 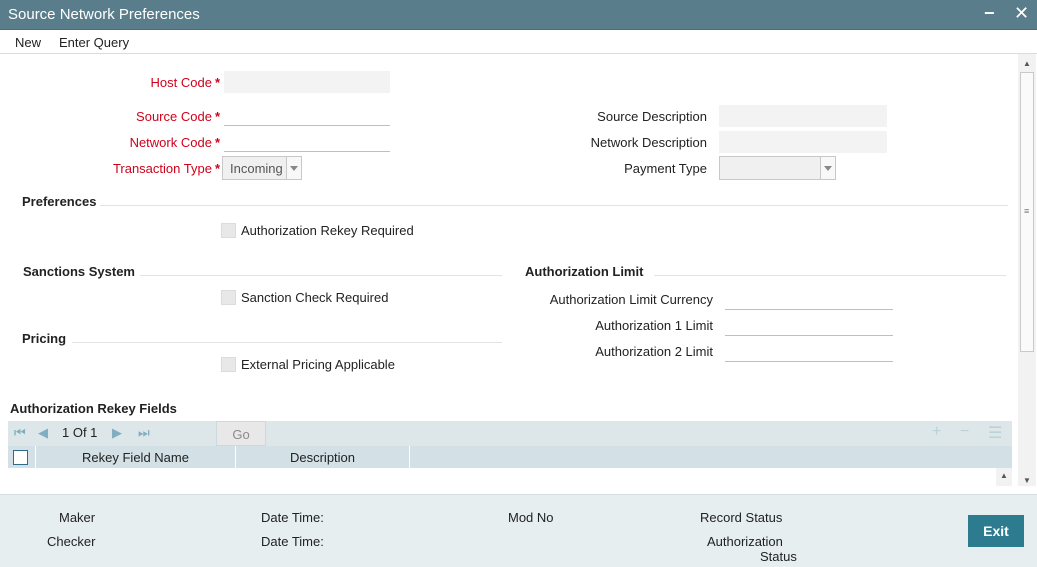 I want to click on transaction-type-select: Incoming, so click(x=262, y=168).